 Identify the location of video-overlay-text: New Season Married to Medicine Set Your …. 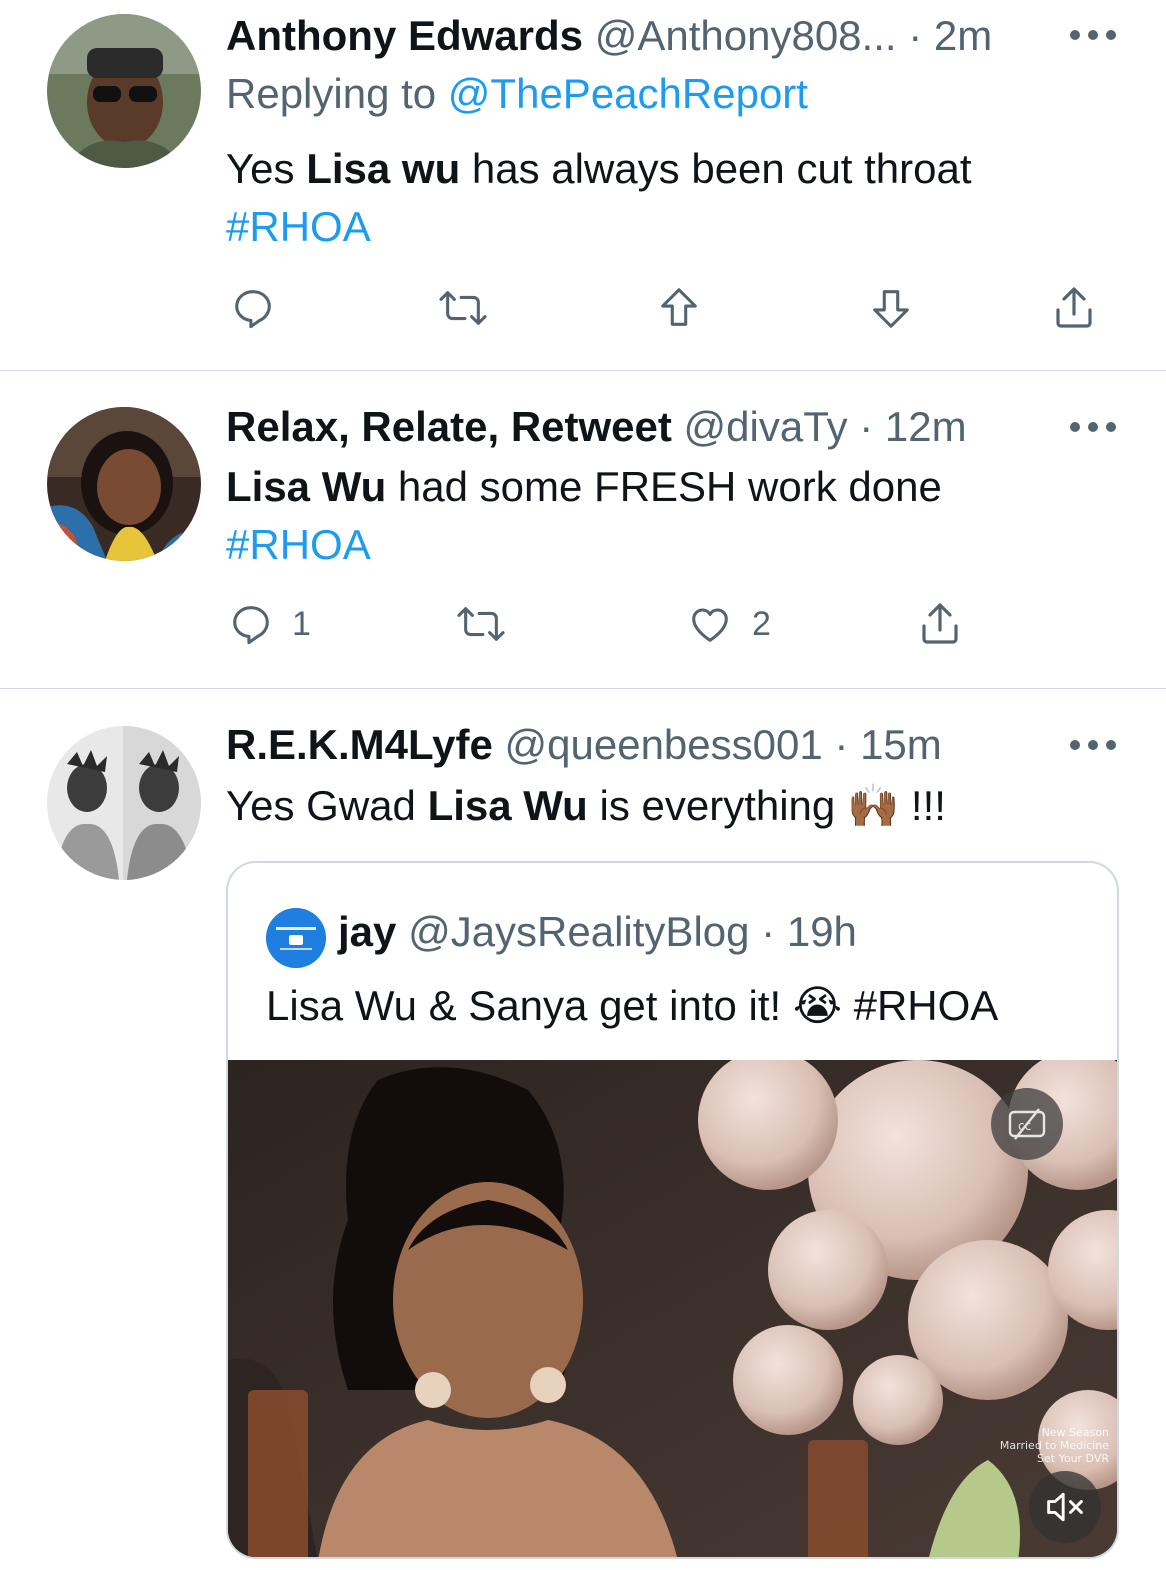
(1054, 1445).